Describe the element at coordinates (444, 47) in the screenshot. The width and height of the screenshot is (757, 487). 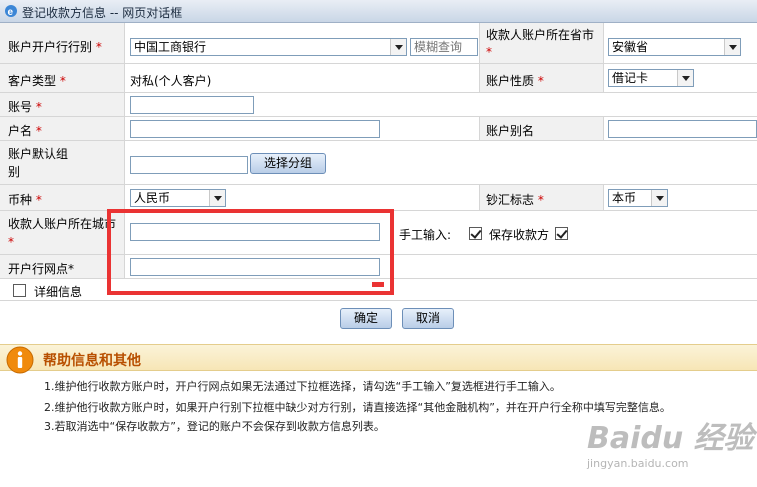
I see `fuzzy-search-input` at that location.